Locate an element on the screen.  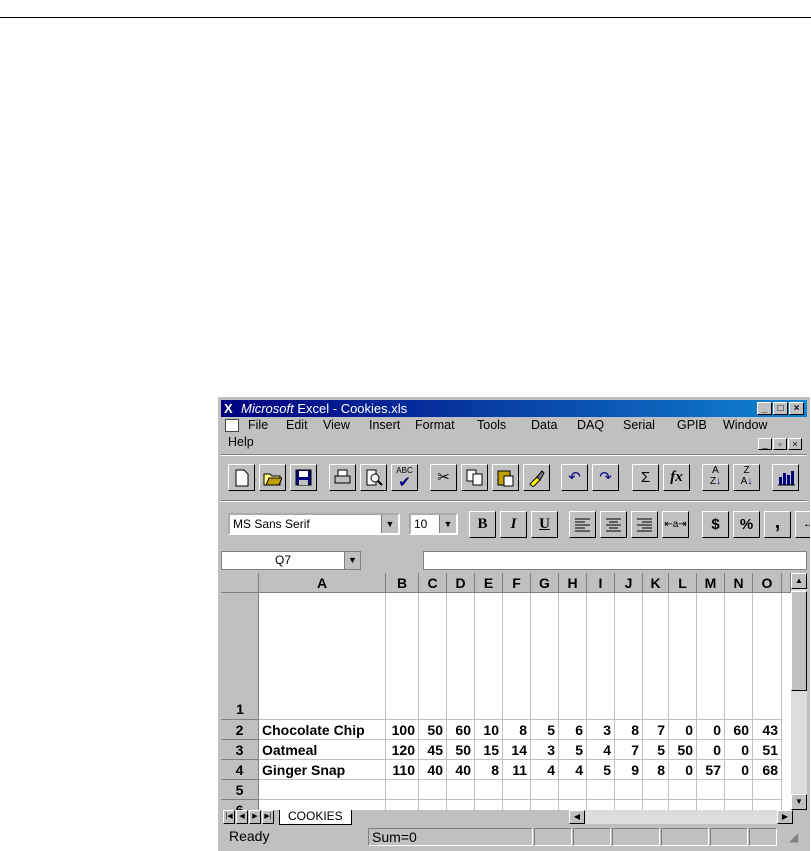
column-header-c: C is located at coordinates (433, 583).